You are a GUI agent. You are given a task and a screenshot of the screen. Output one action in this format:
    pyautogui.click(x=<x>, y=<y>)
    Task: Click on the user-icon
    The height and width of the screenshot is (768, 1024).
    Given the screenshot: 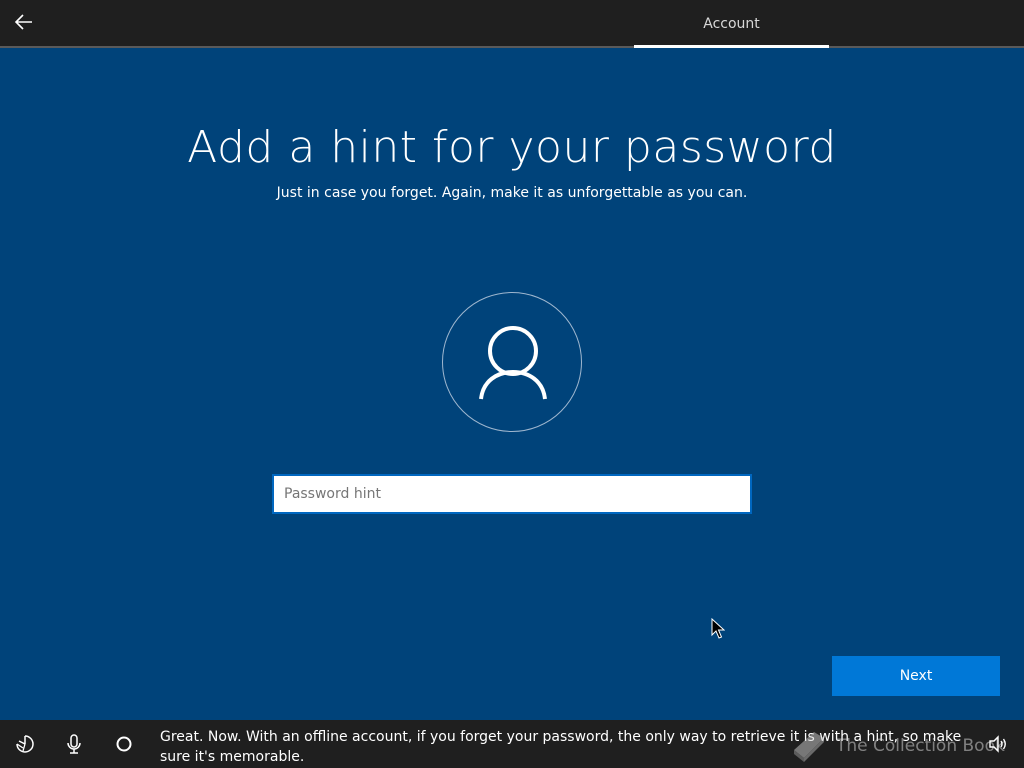 What is the action you would take?
    pyautogui.click(x=513, y=363)
    